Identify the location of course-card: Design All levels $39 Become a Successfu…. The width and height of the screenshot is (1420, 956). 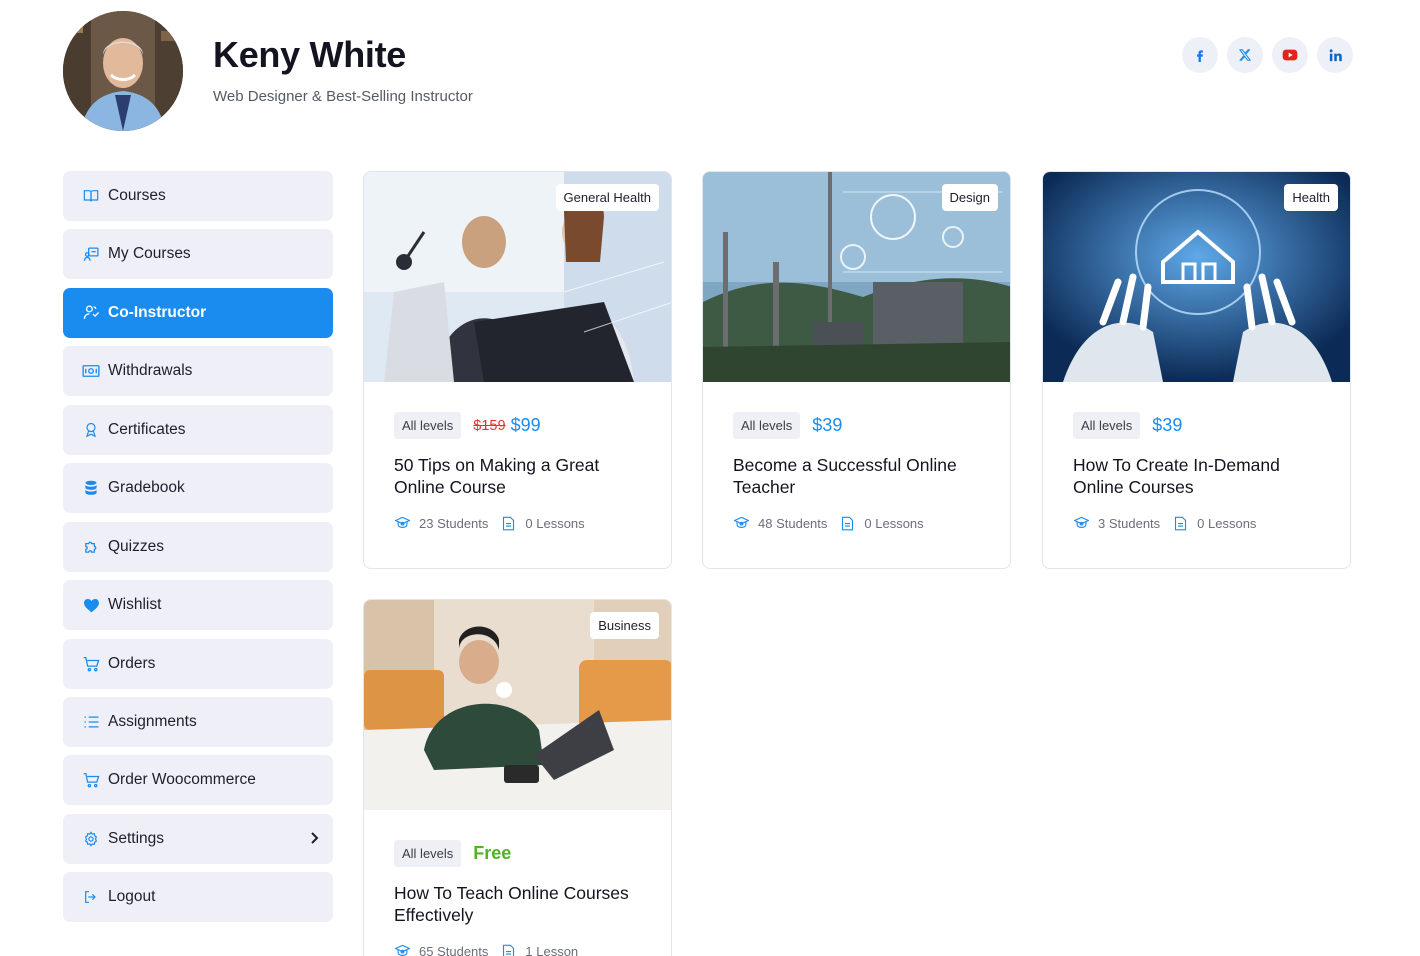
(856, 370).